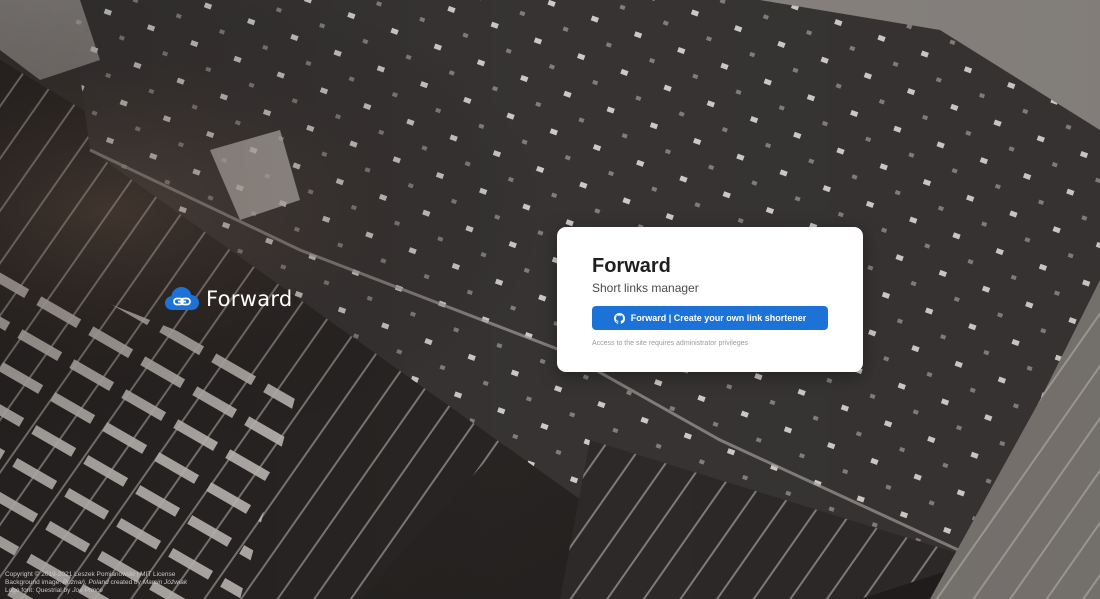 Image resolution: width=1100 pixels, height=599 pixels. I want to click on footer-background-author: Marcin Jóźwiak, so click(165, 582).